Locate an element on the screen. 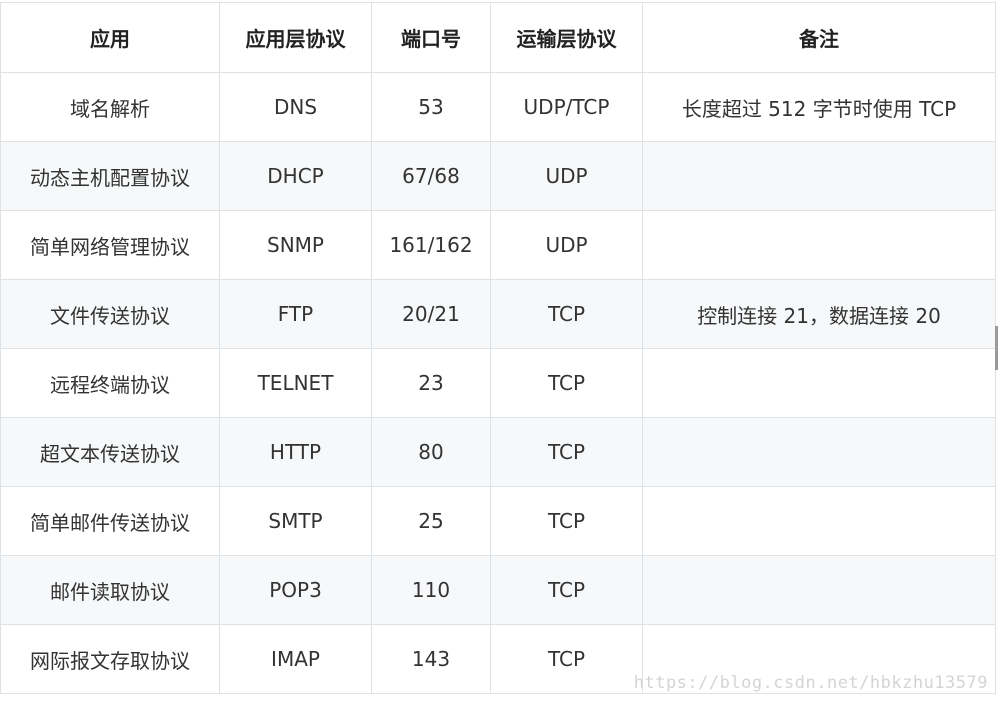 The height and width of the screenshot is (701, 998). header-port: 端口号 is located at coordinates (431, 37).